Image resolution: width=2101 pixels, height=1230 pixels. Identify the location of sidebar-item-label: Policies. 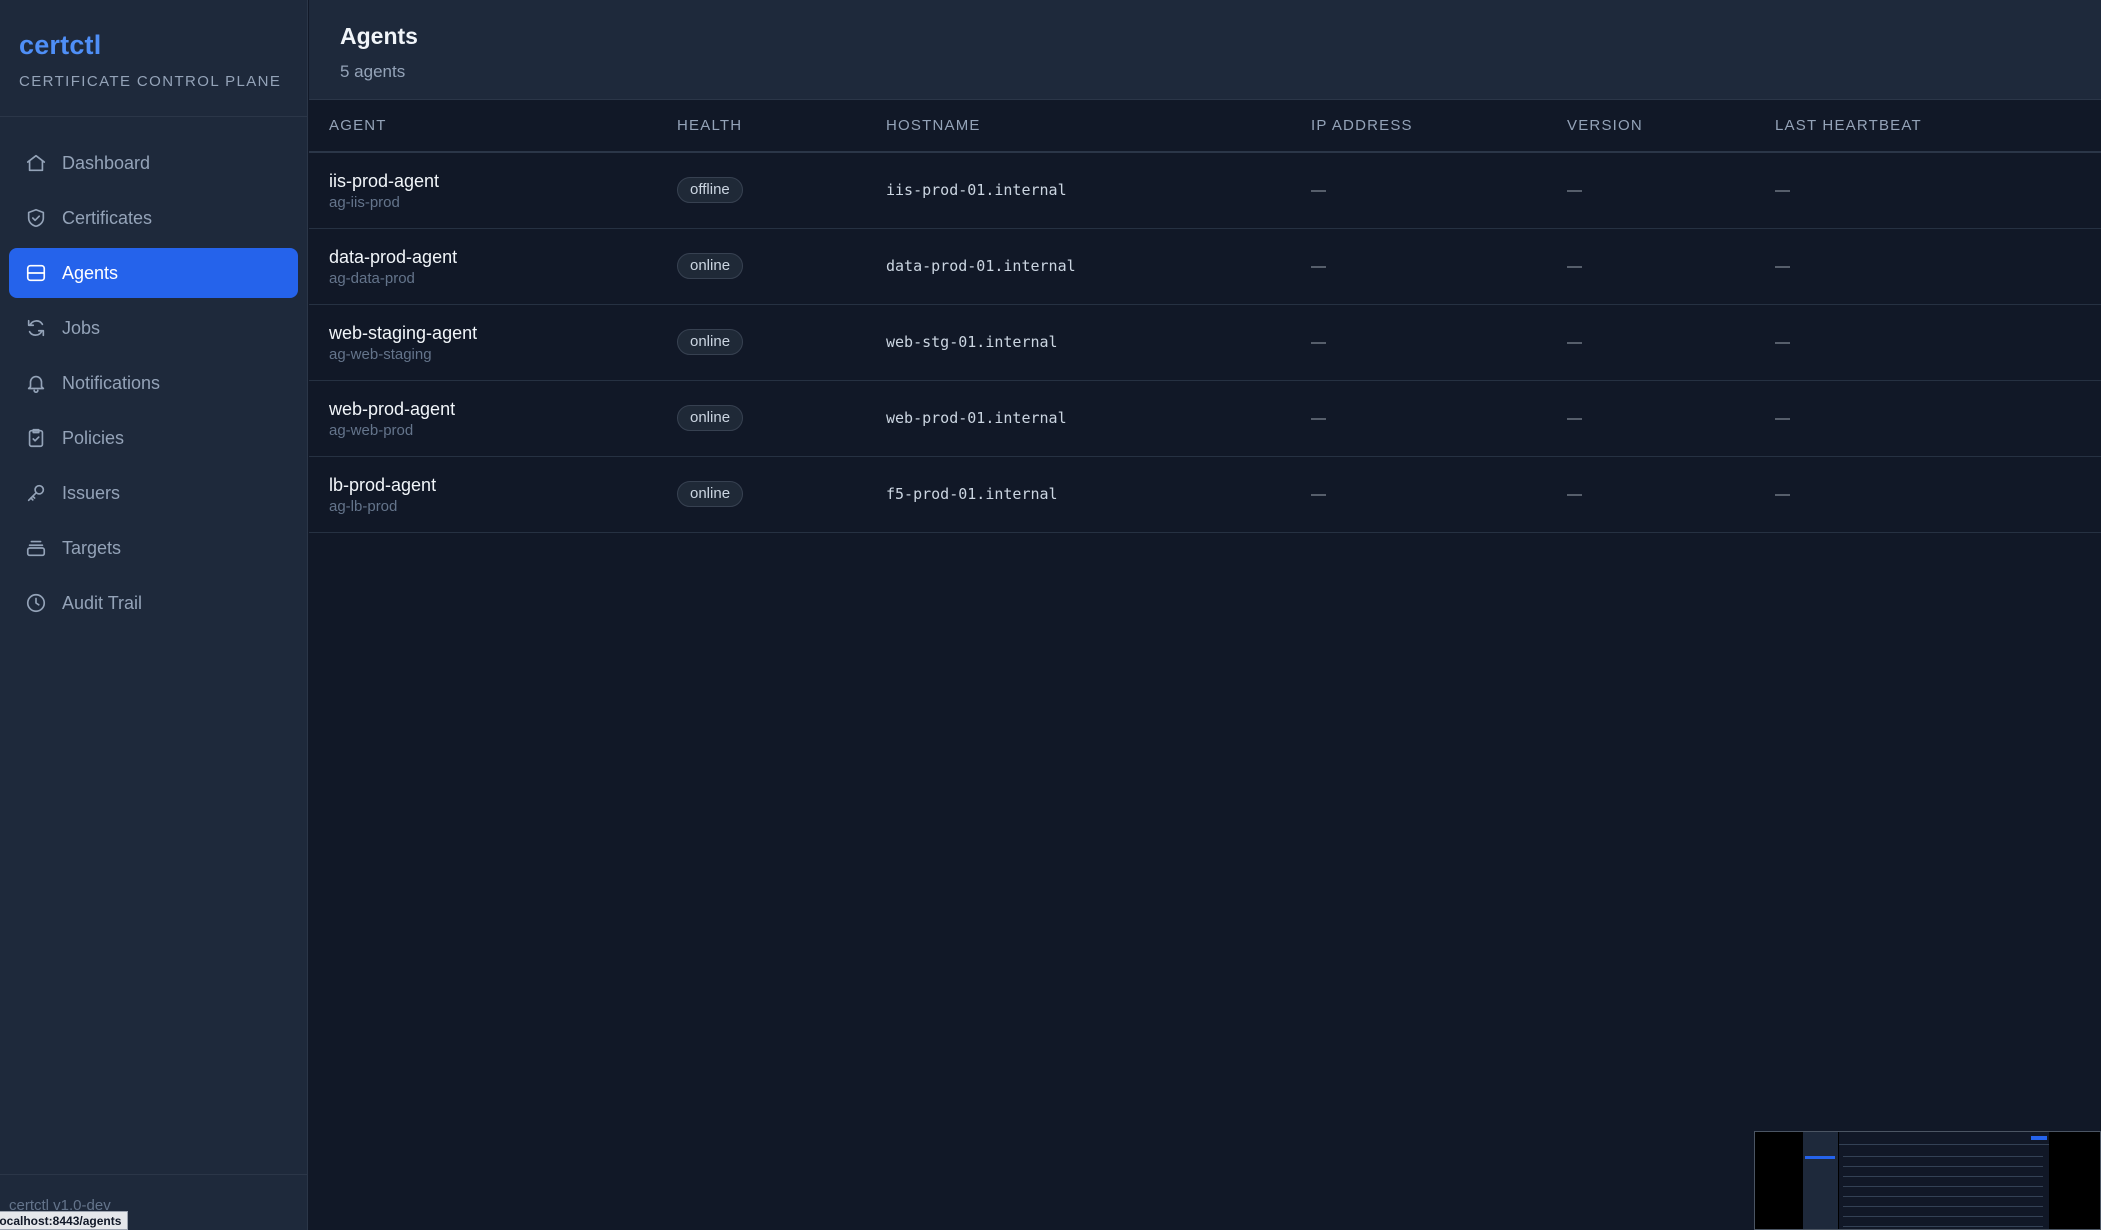
(93, 437).